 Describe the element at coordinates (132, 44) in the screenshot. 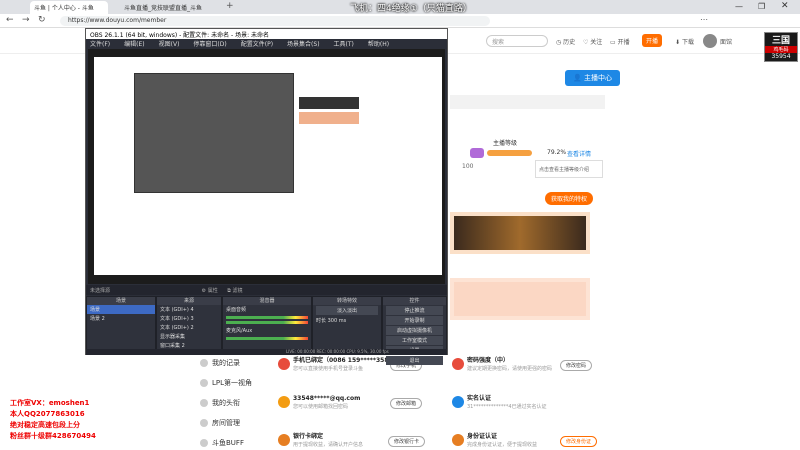

I see `menu-edit: 编辑(E)` at that location.